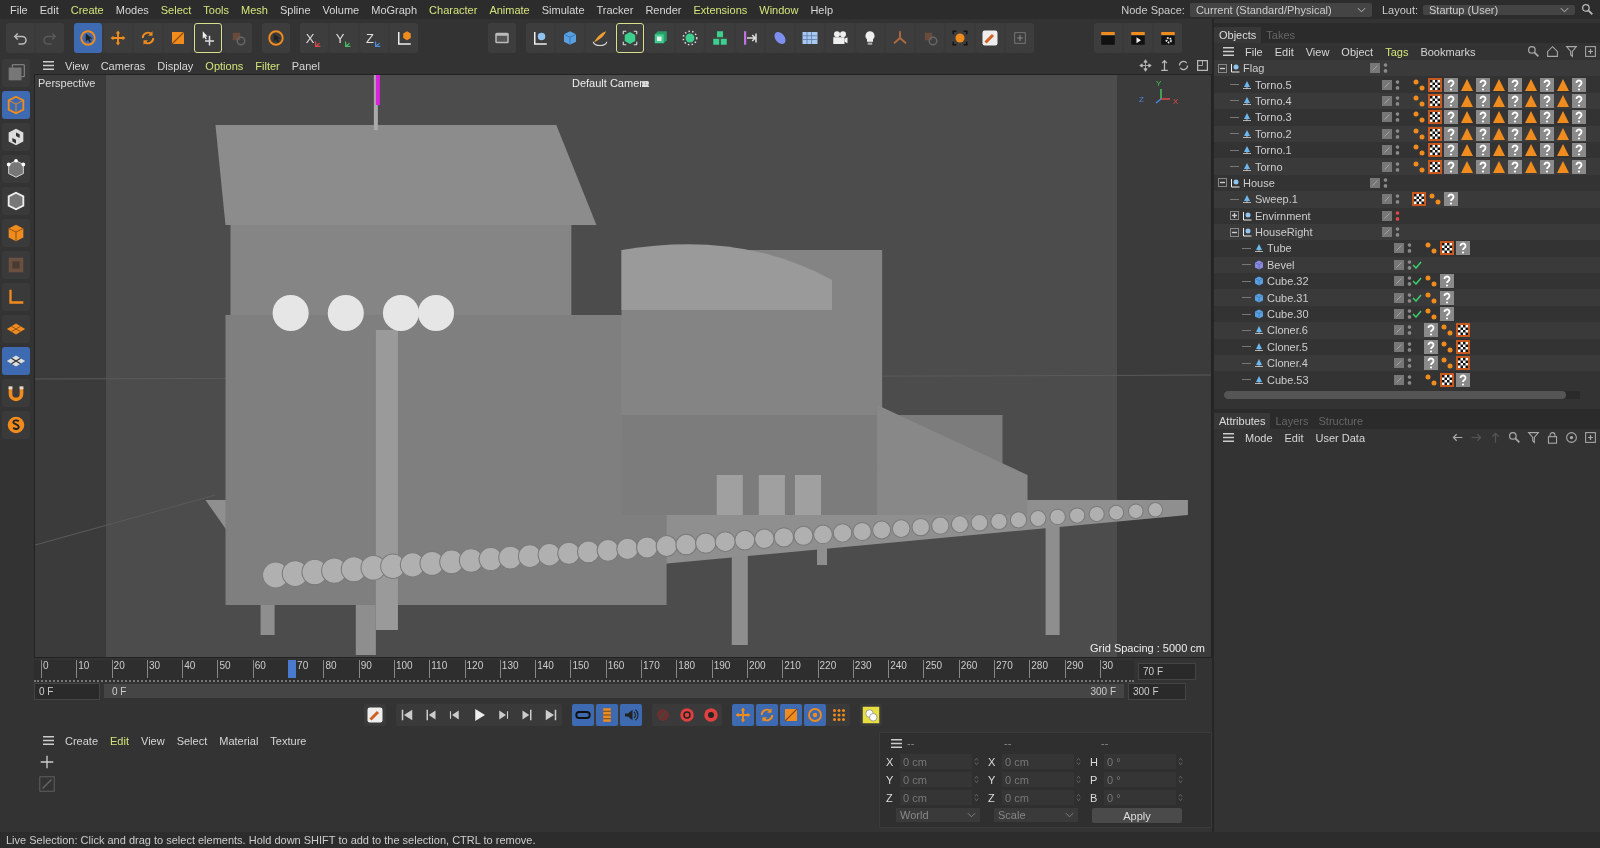 The height and width of the screenshot is (848, 1600). I want to click on object-name: Cloner.6, so click(1287, 330).